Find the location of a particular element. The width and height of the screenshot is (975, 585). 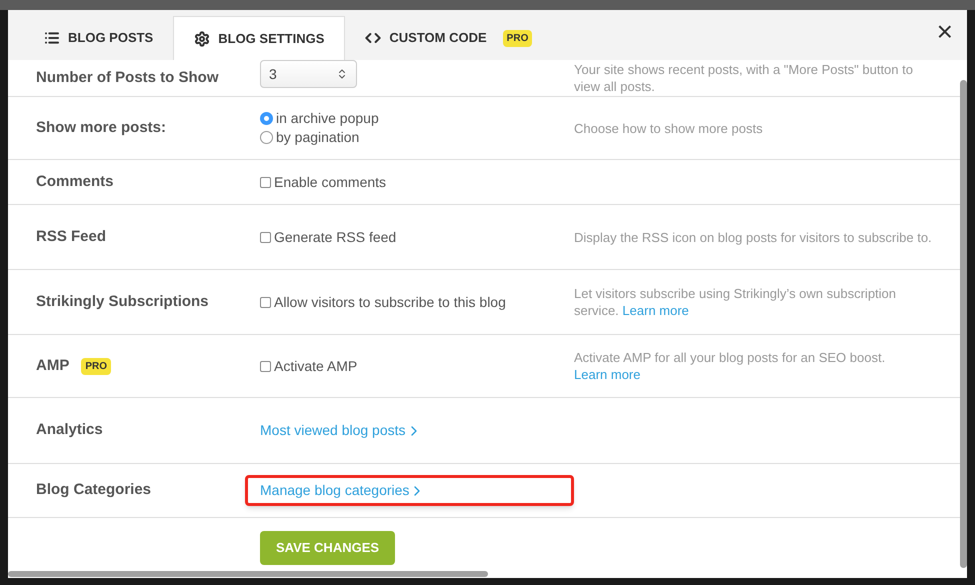

stepper-icon is located at coordinates (342, 74).